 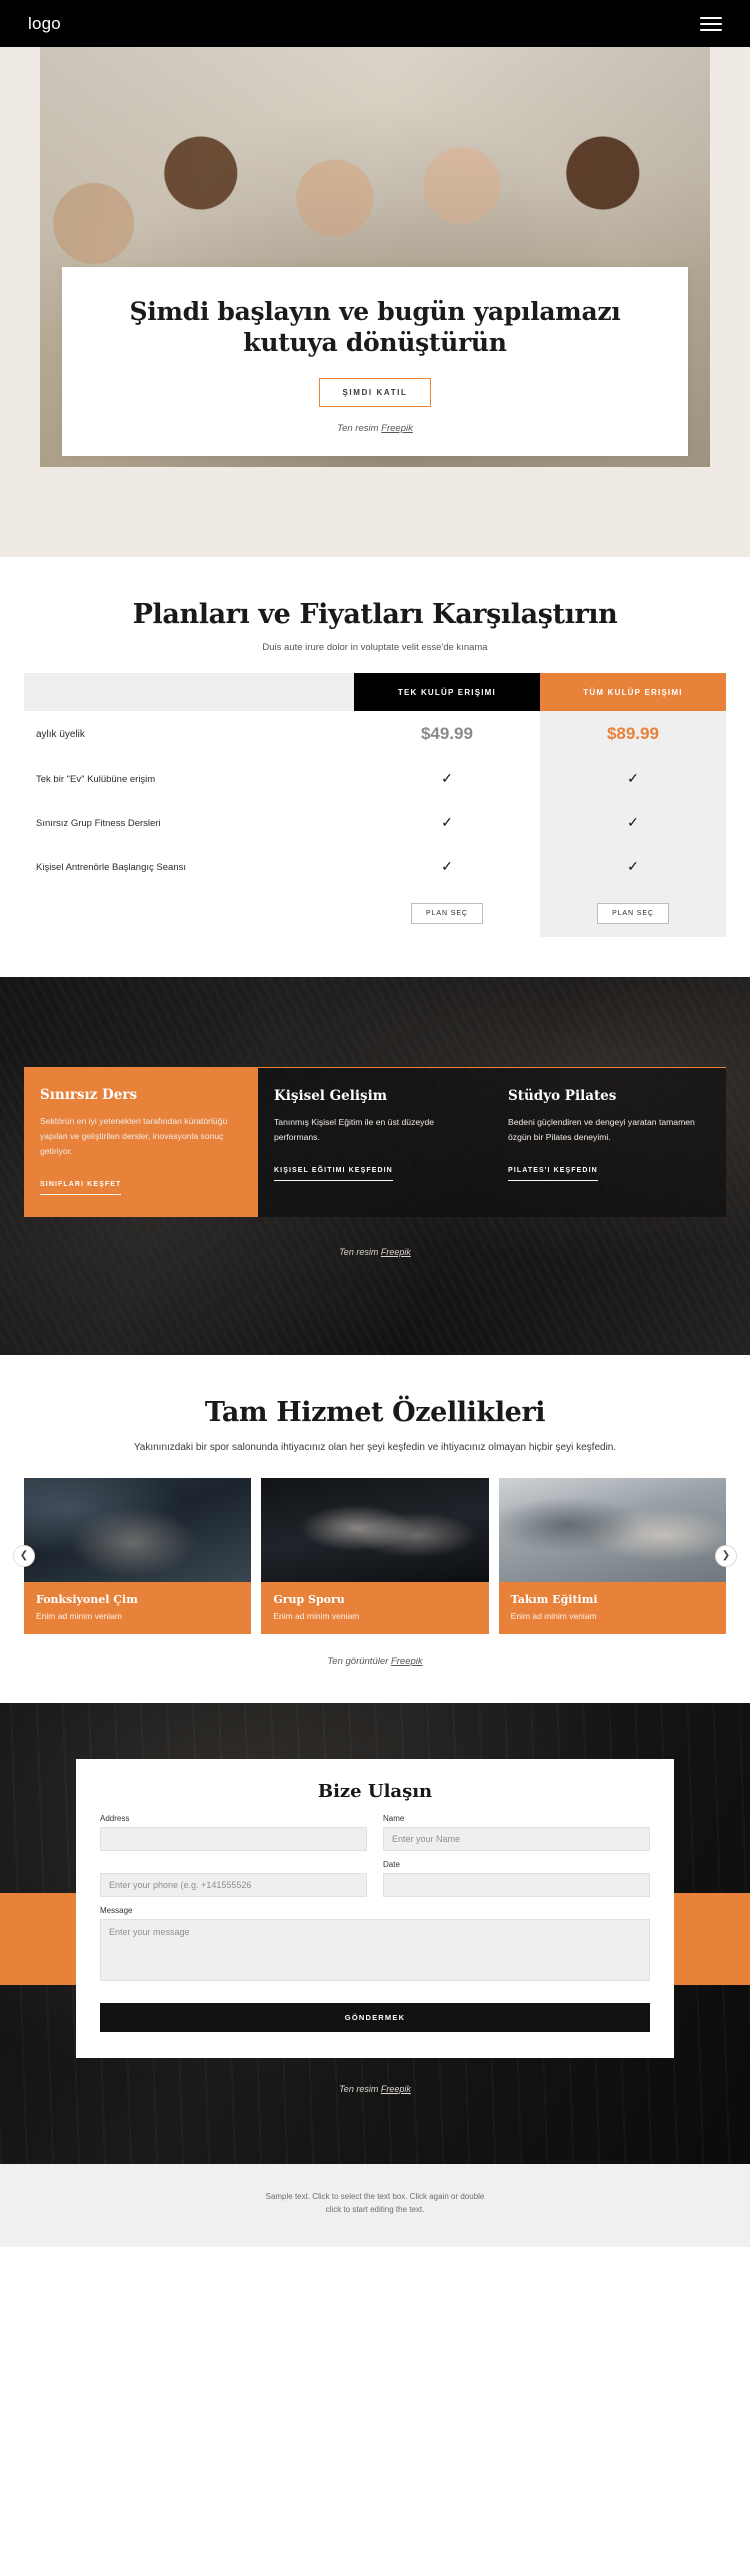 I want to click on hamburger-menu-icon, so click(x=711, y=23).